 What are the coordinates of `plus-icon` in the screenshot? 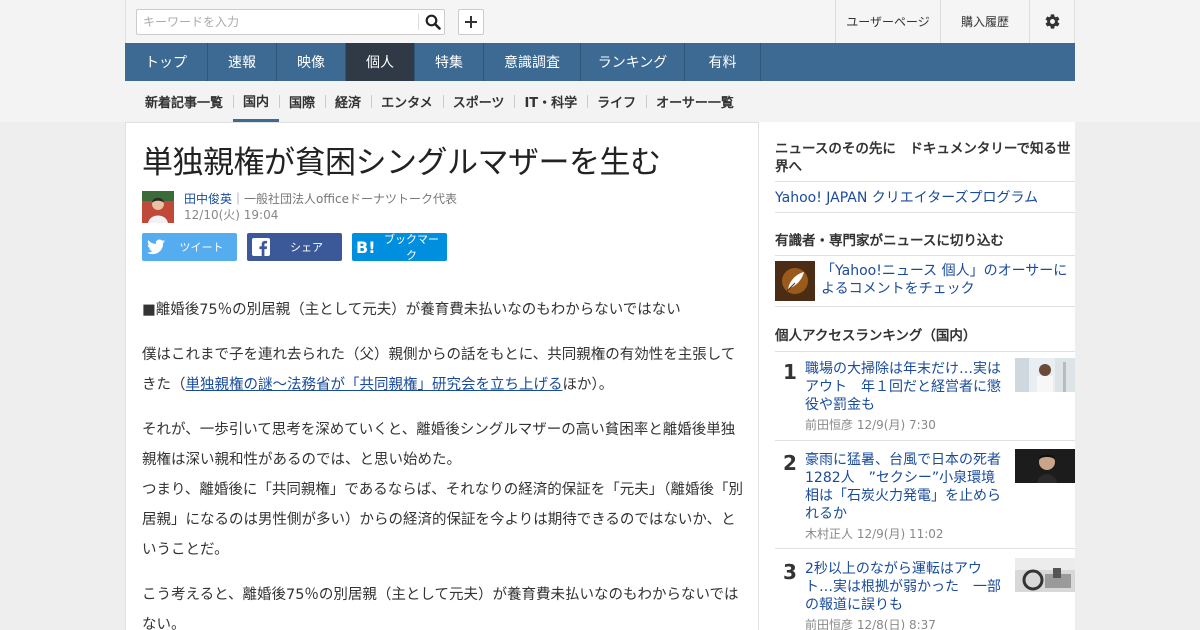 It's located at (471, 22).